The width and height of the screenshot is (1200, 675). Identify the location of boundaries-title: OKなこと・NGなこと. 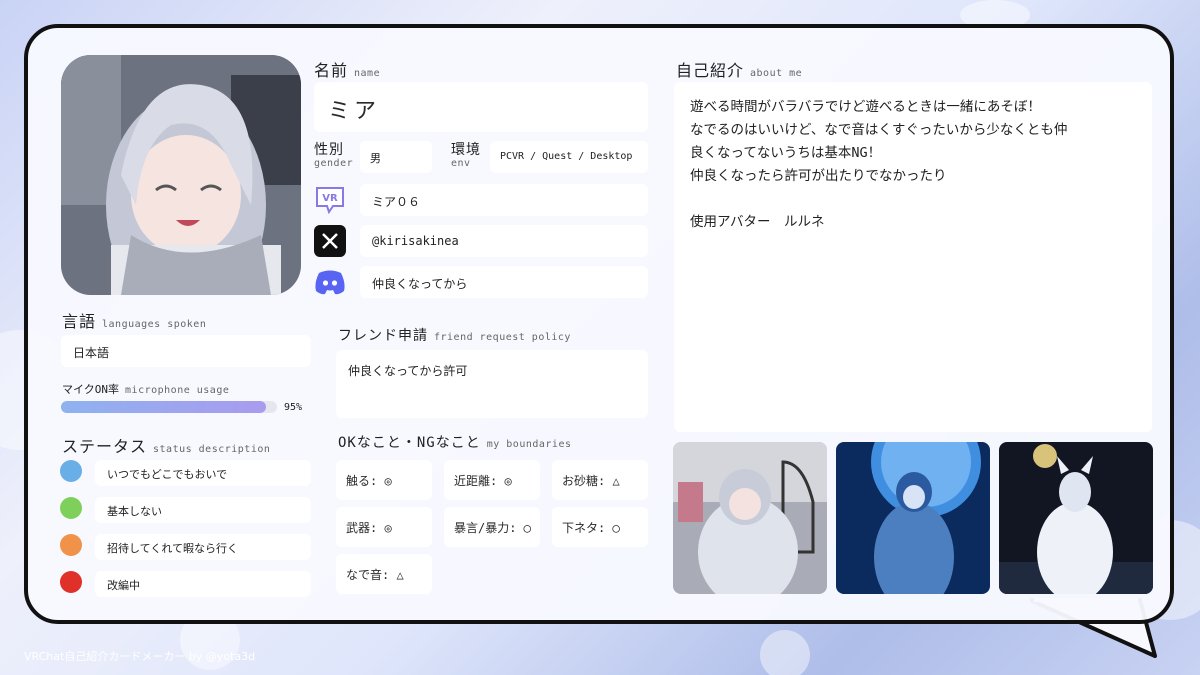
(409, 443).